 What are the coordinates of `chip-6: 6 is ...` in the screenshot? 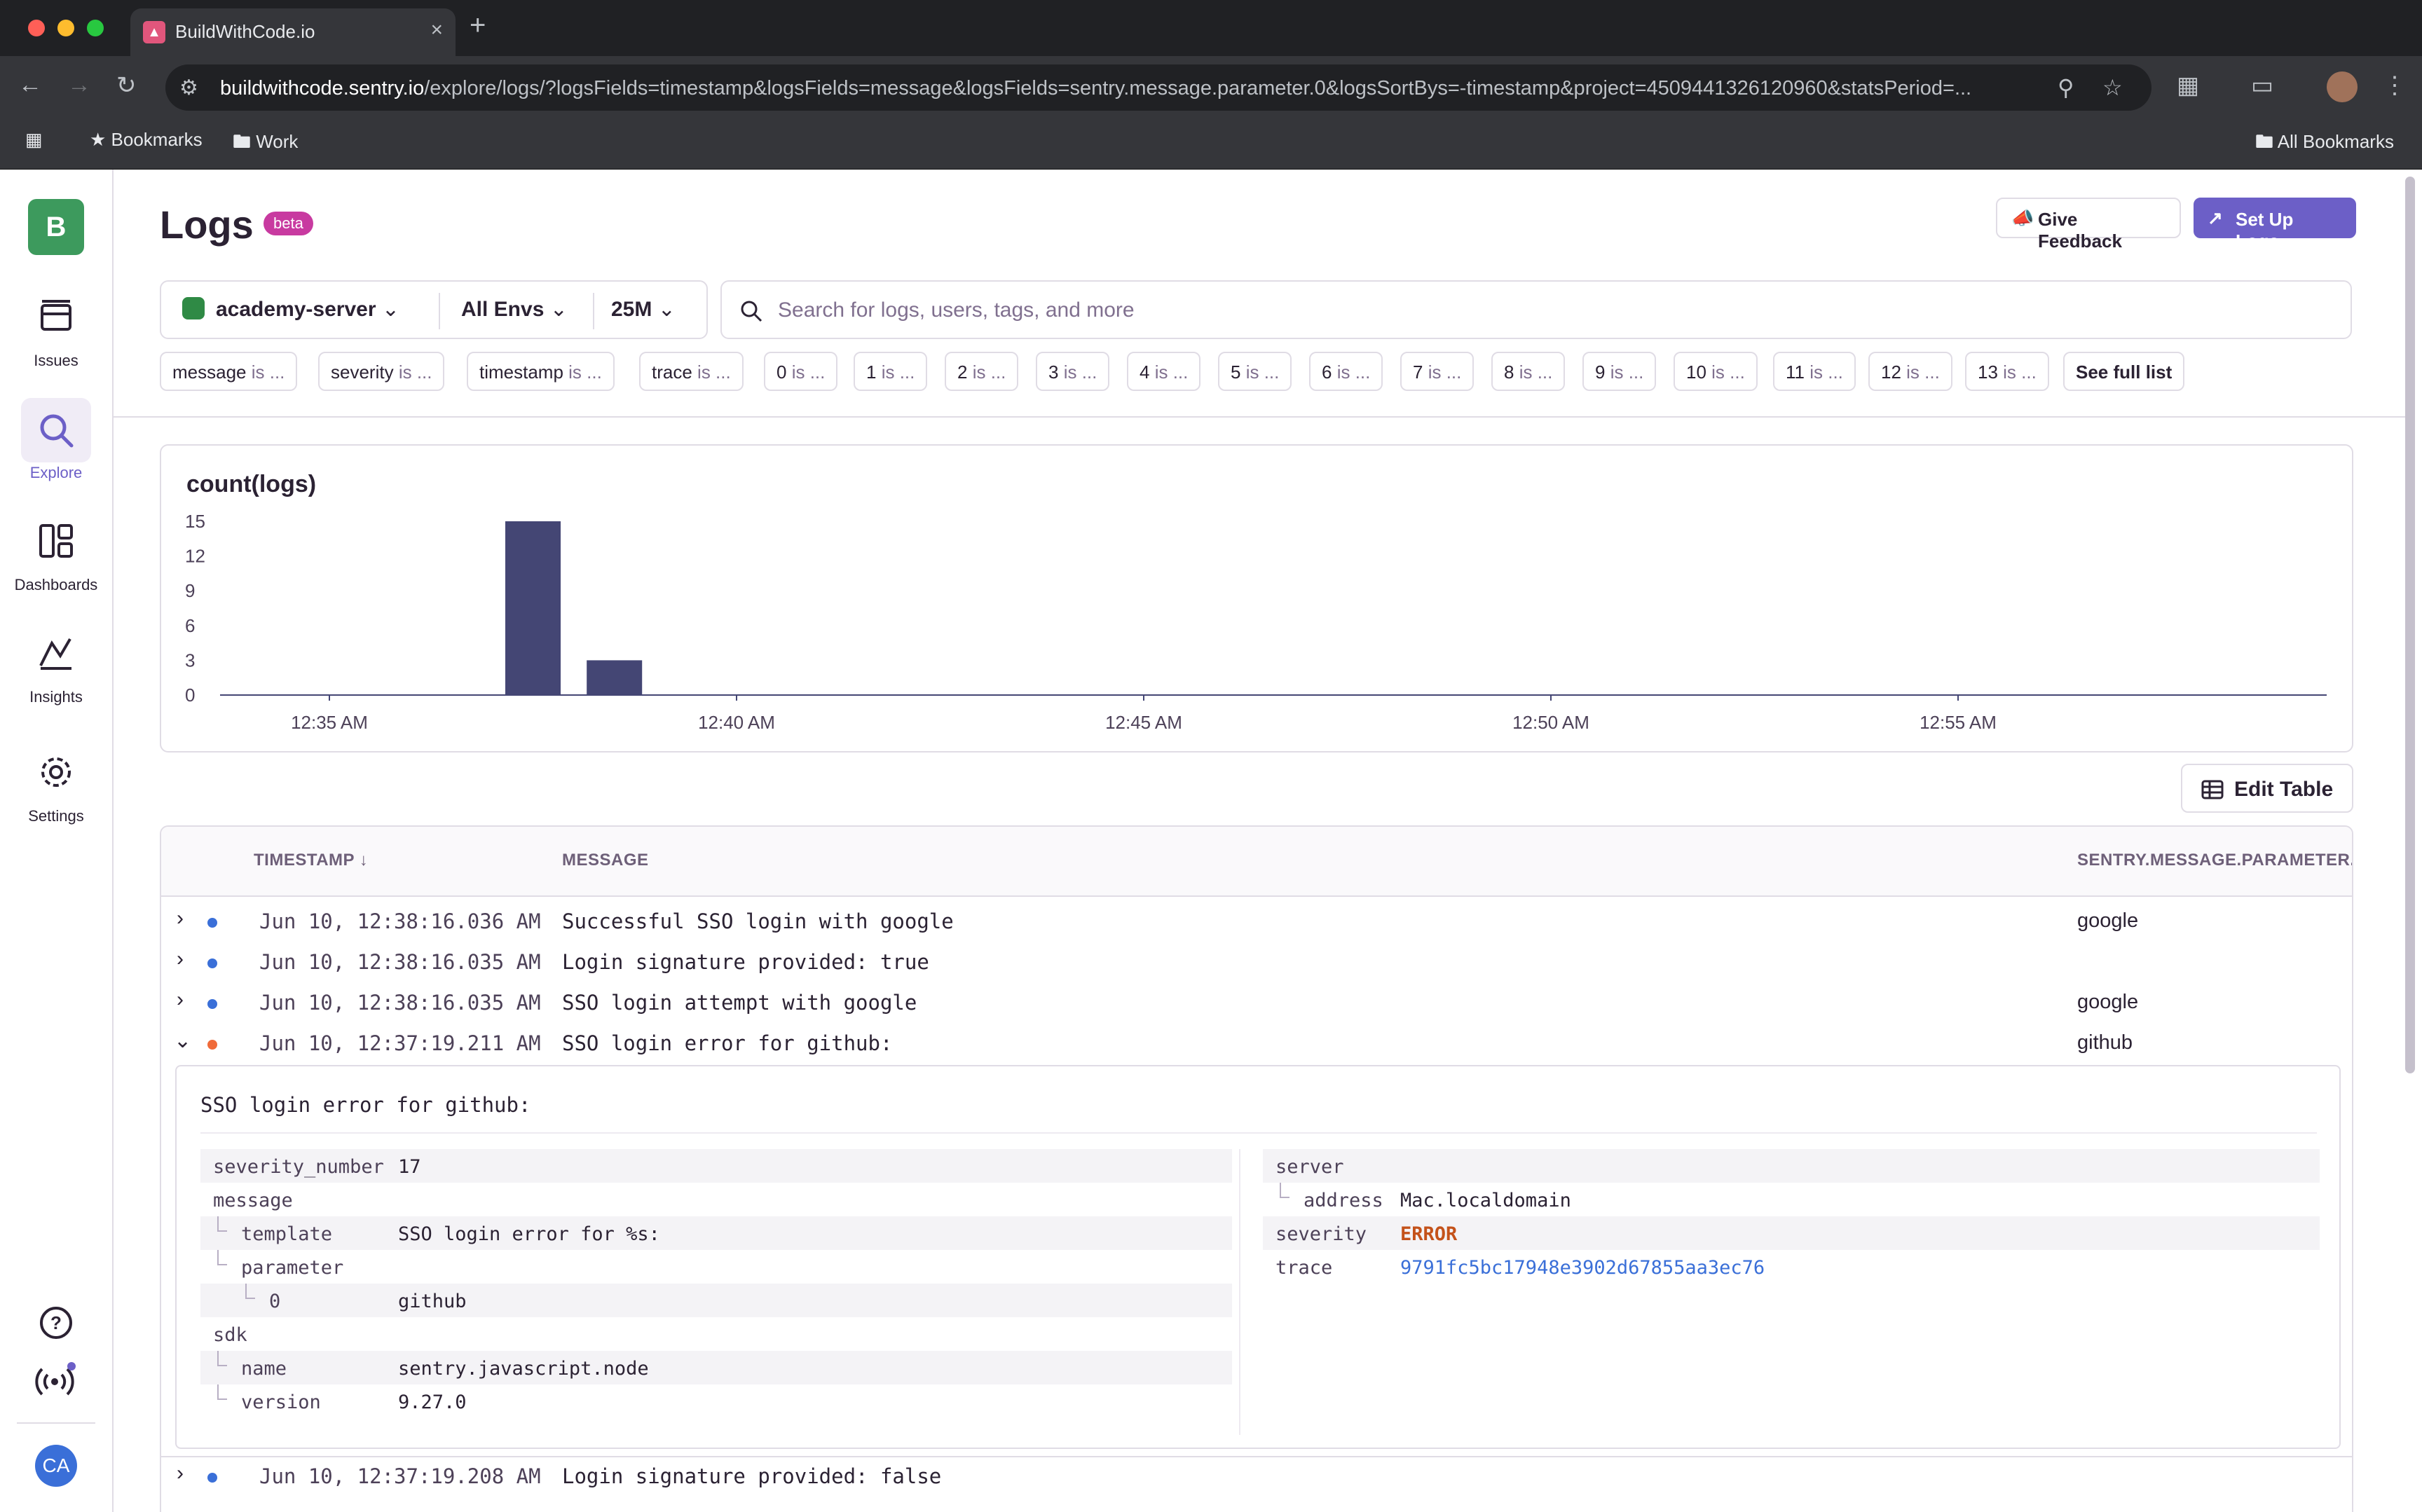 It's located at (1346, 371).